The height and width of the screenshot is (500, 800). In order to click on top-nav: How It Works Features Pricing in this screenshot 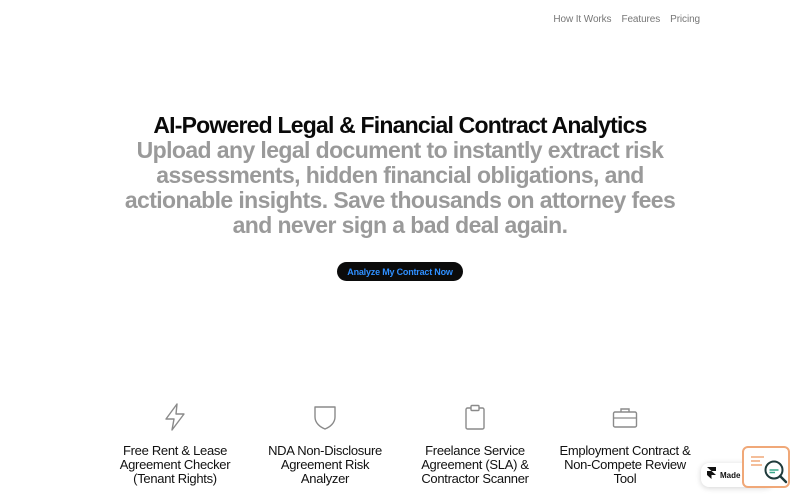, I will do `click(626, 19)`.